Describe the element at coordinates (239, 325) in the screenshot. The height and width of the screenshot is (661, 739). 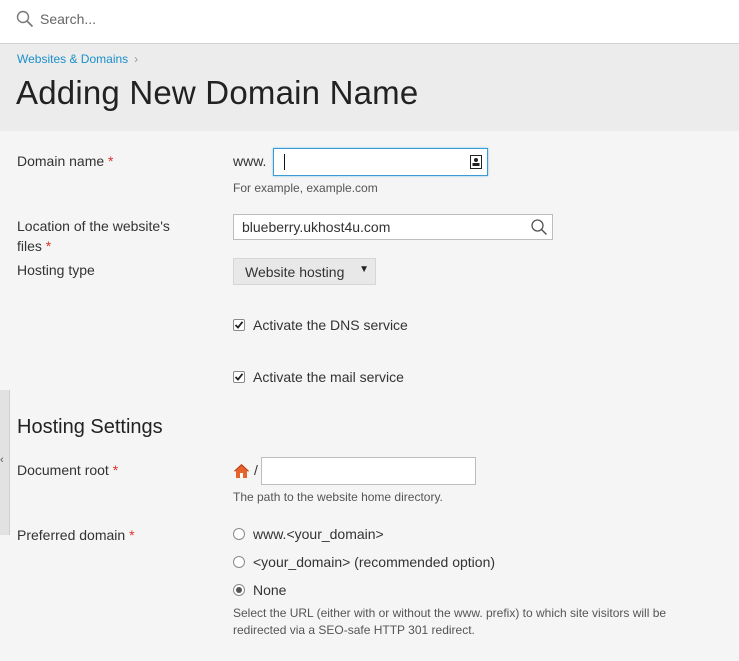
I see `dns-service-checkbox` at that location.